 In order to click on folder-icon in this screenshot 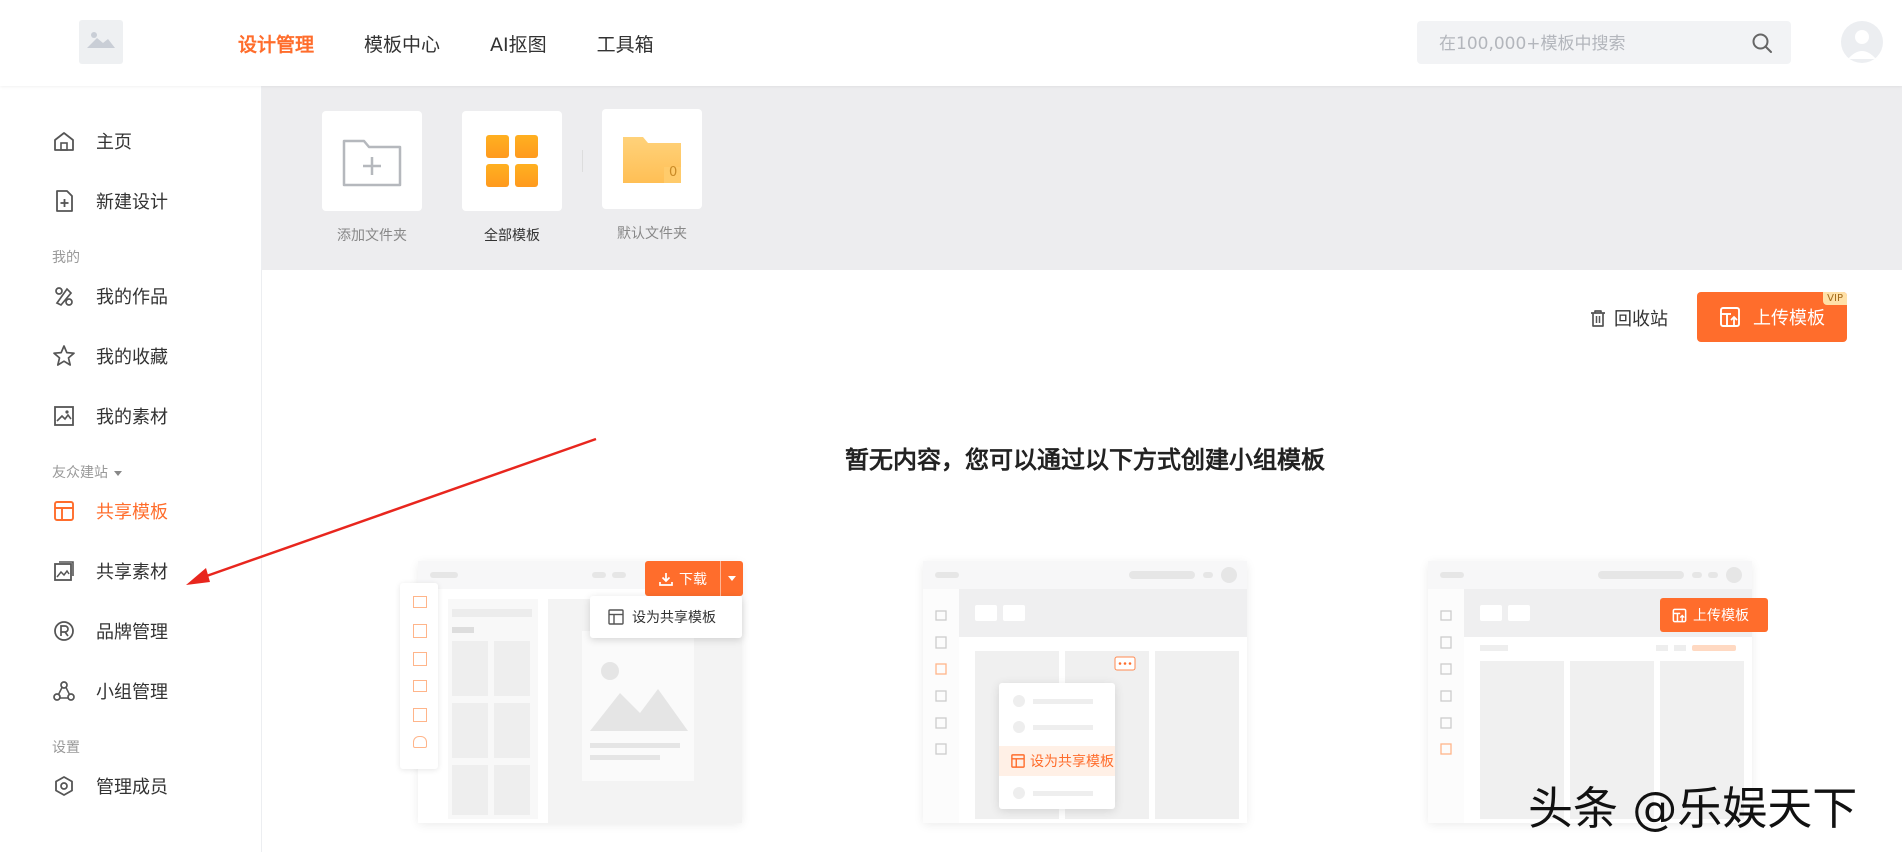, I will do `click(652, 160)`.